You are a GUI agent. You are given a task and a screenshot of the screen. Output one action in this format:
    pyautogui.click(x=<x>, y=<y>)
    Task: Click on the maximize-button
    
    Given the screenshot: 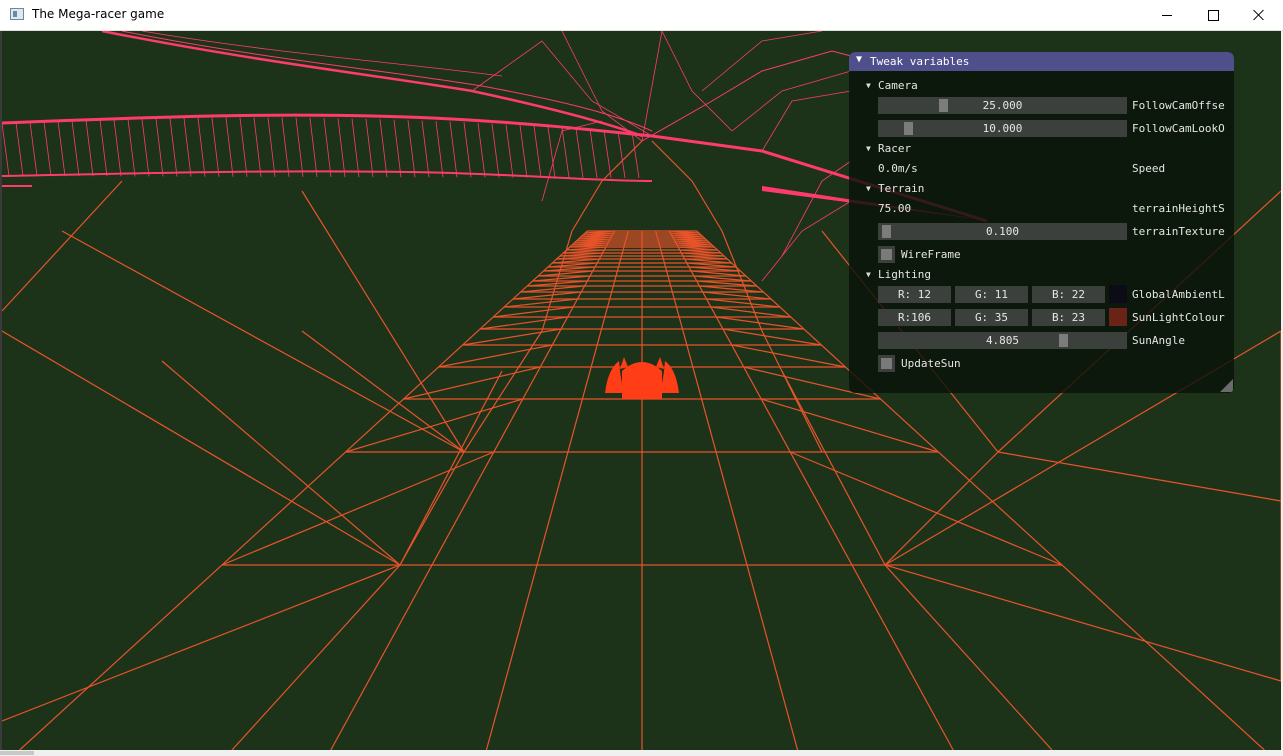 What is the action you would take?
    pyautogui.click(x=1213, y=15)
    